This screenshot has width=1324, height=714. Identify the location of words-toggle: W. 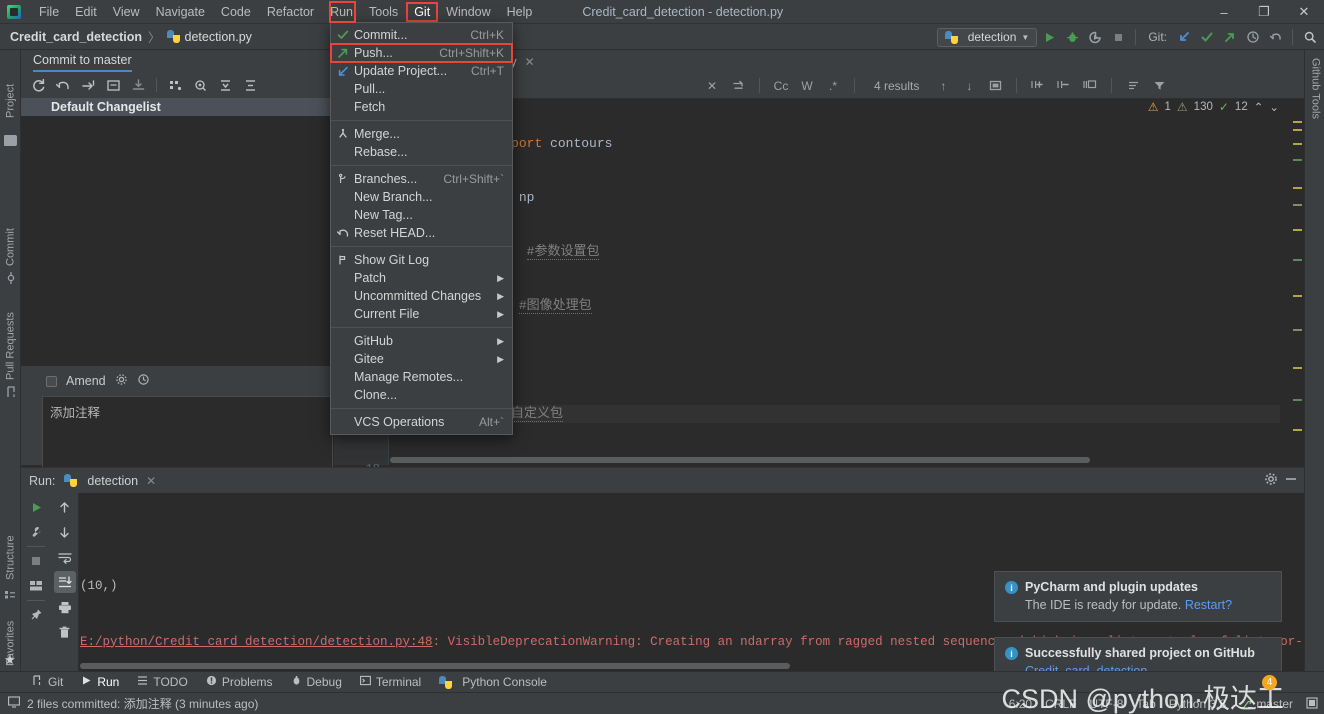
(807, 86).